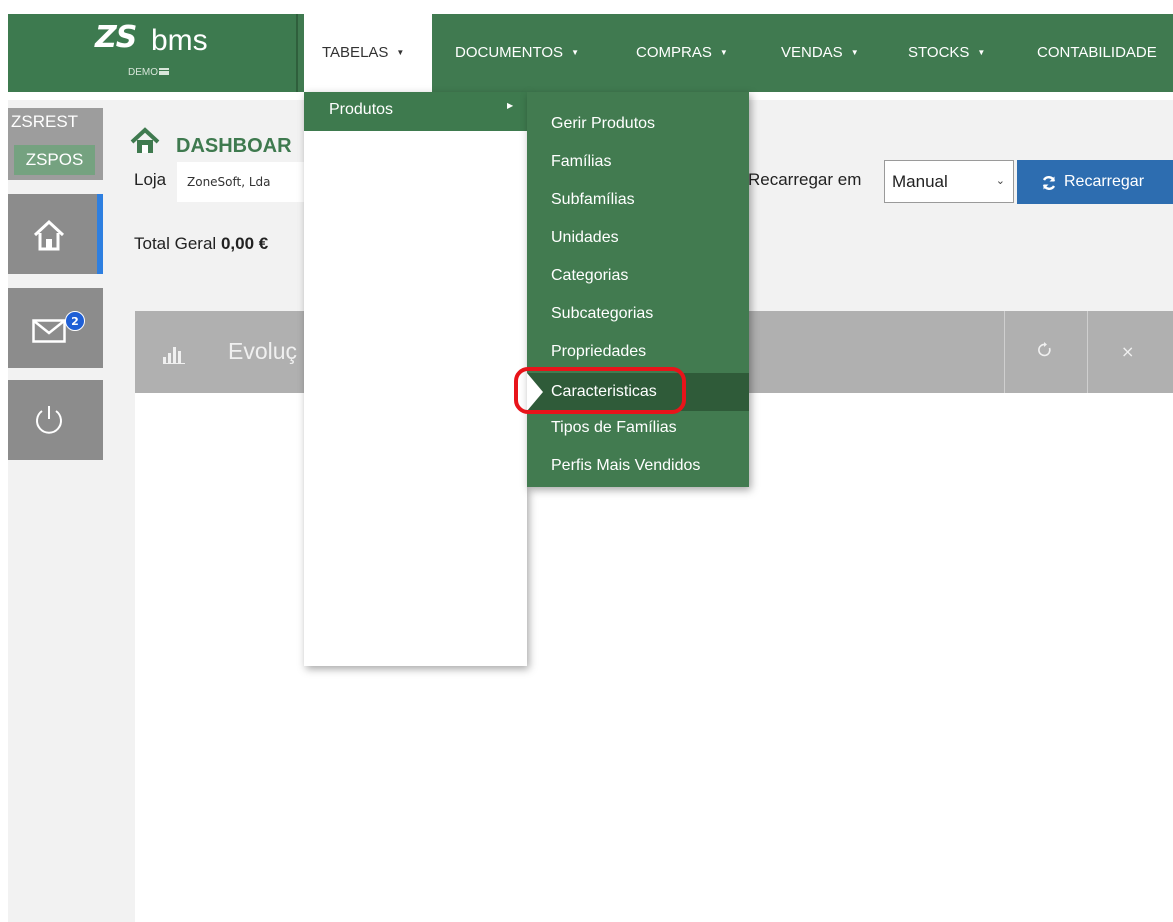  Describe the element at coordinates (44, 122) in the screenshot. I see `product-zsrest: ZSREST` at that location.